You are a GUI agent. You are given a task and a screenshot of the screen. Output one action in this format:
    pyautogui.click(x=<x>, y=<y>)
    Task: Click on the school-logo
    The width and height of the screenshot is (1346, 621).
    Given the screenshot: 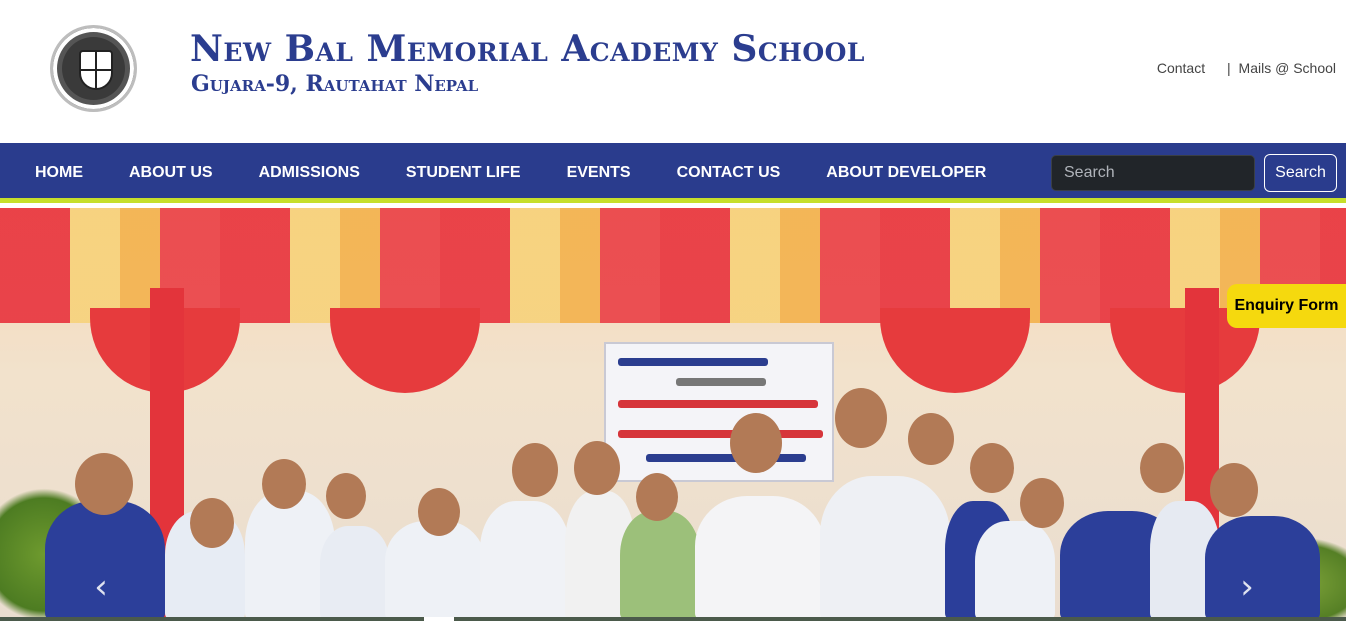 What is the action you would take?
    pyautogui.click(x=93, y=68)
    